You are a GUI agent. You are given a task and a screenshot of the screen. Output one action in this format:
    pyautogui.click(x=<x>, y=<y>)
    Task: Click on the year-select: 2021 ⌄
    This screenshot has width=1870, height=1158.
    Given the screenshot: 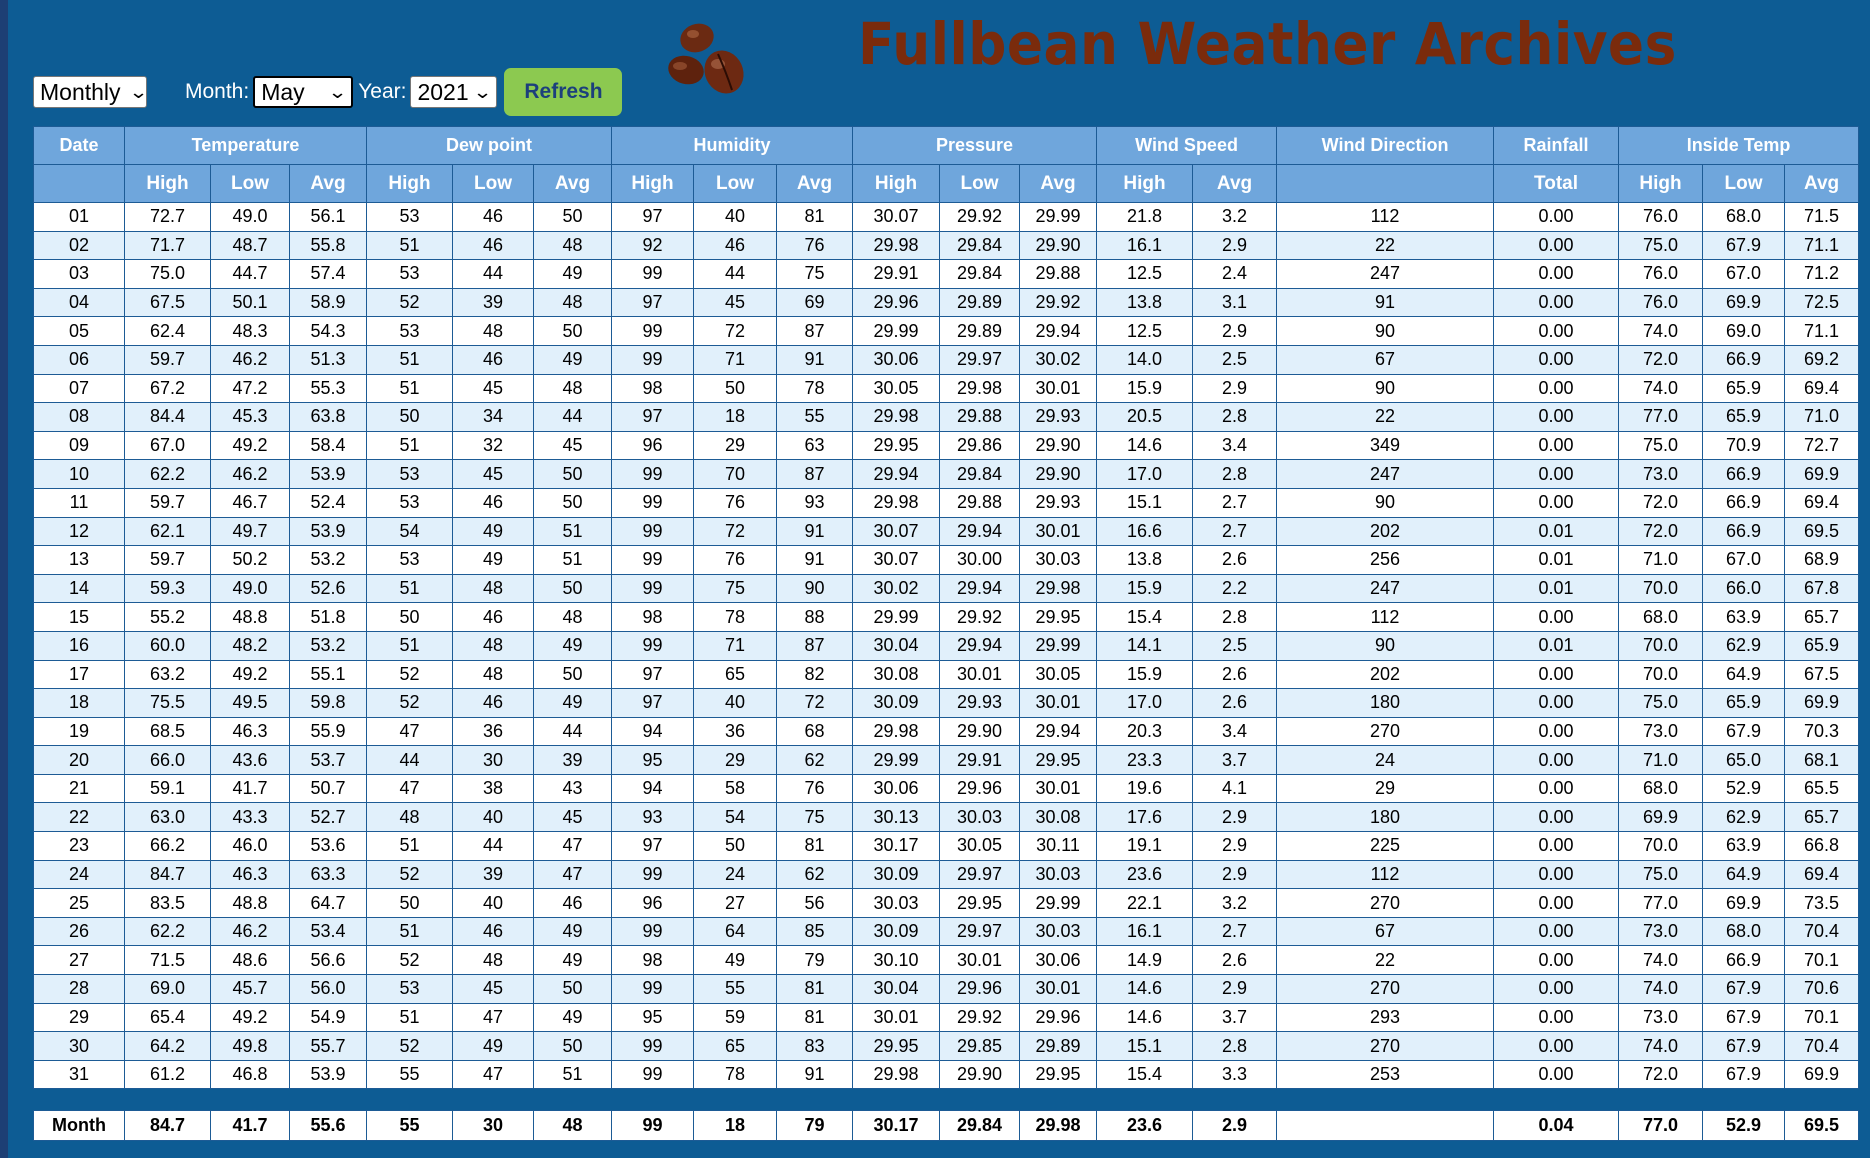 What is the action you would take?
    pyautogui.click(x=454, y=92)
    